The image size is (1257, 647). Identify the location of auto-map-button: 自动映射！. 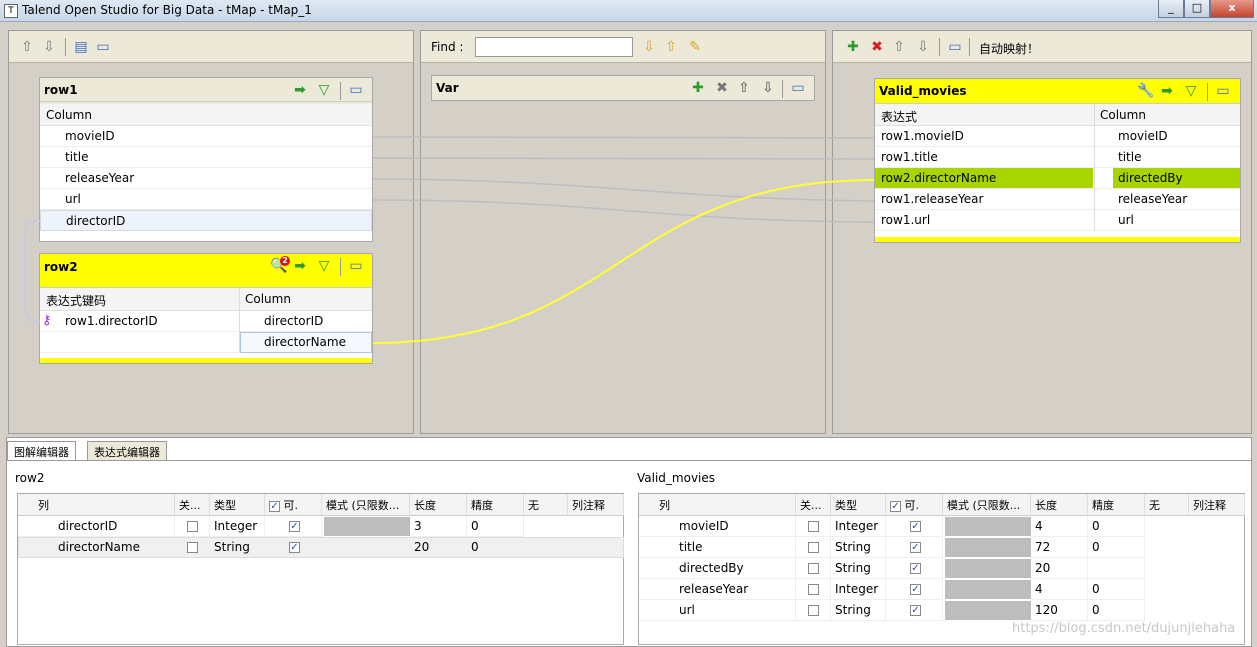
(1009, 48).